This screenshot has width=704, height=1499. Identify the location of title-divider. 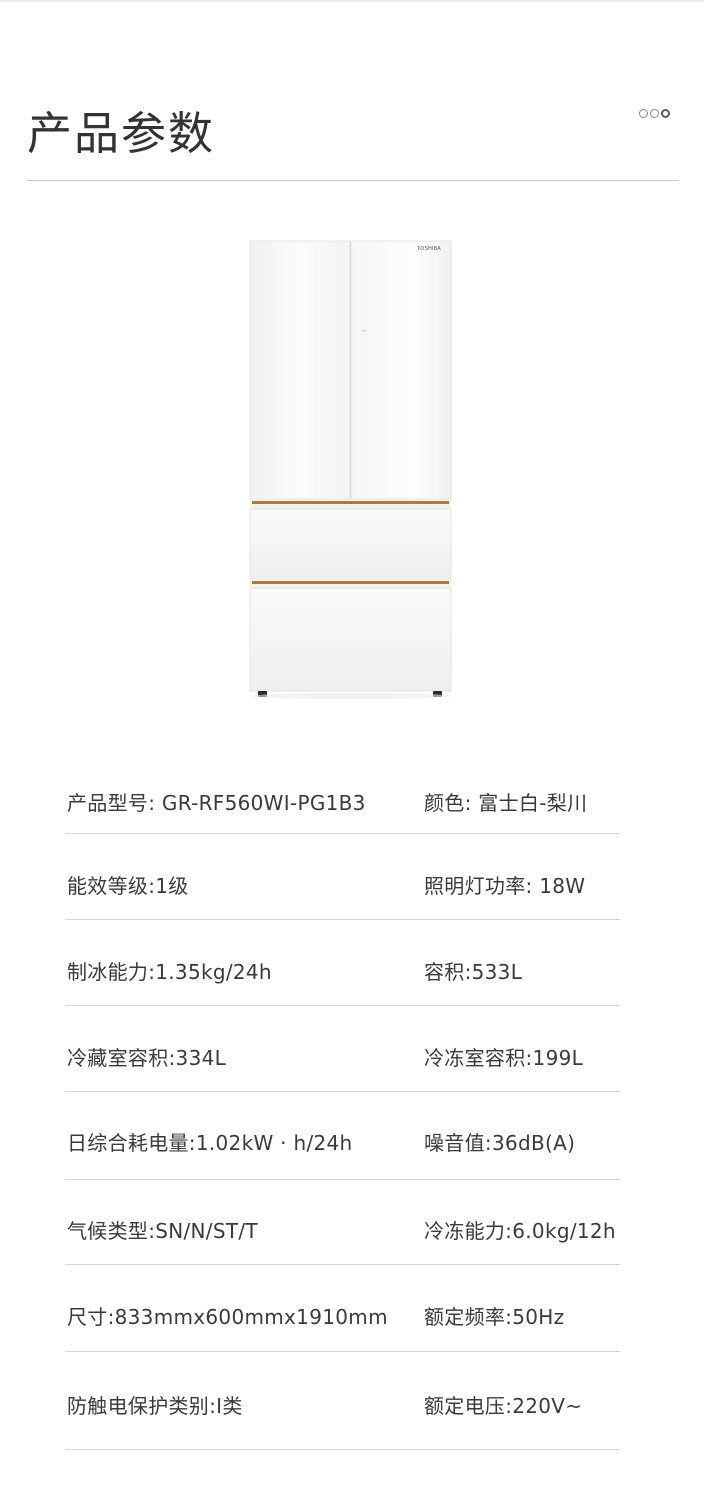
(353, 180).